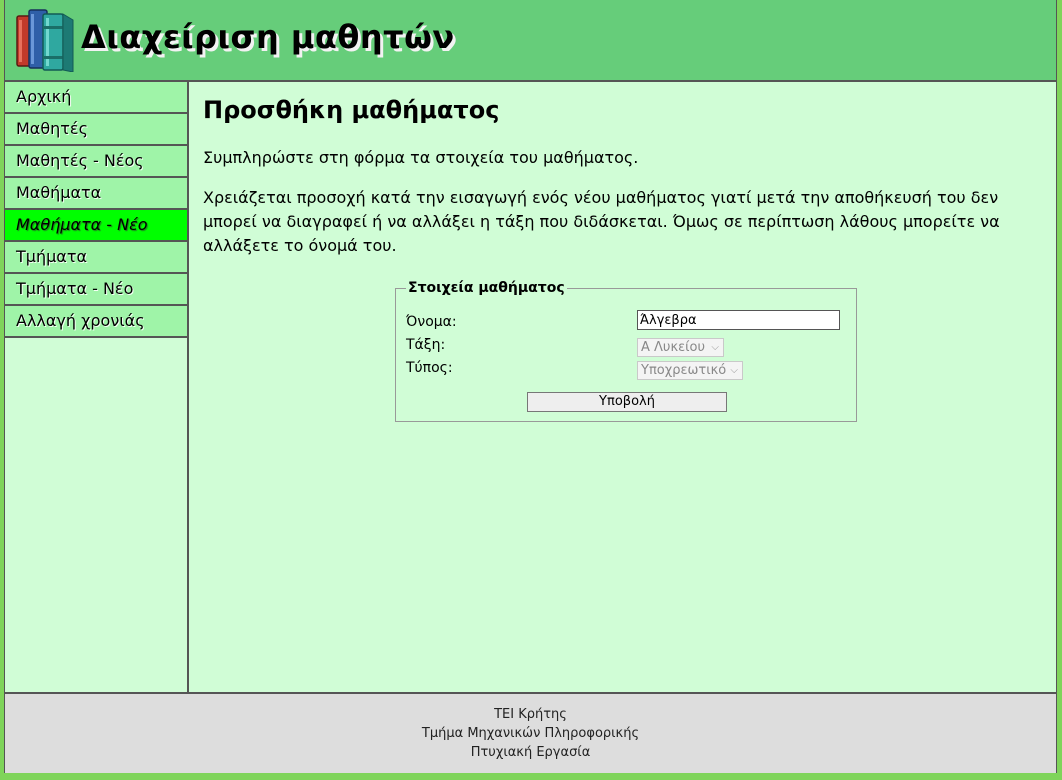  What do you see at coordinates (530, 752) in the screenshot?
I see `footer-project: Πτυχιακή Εργασία` at bounding box center [530, 752].